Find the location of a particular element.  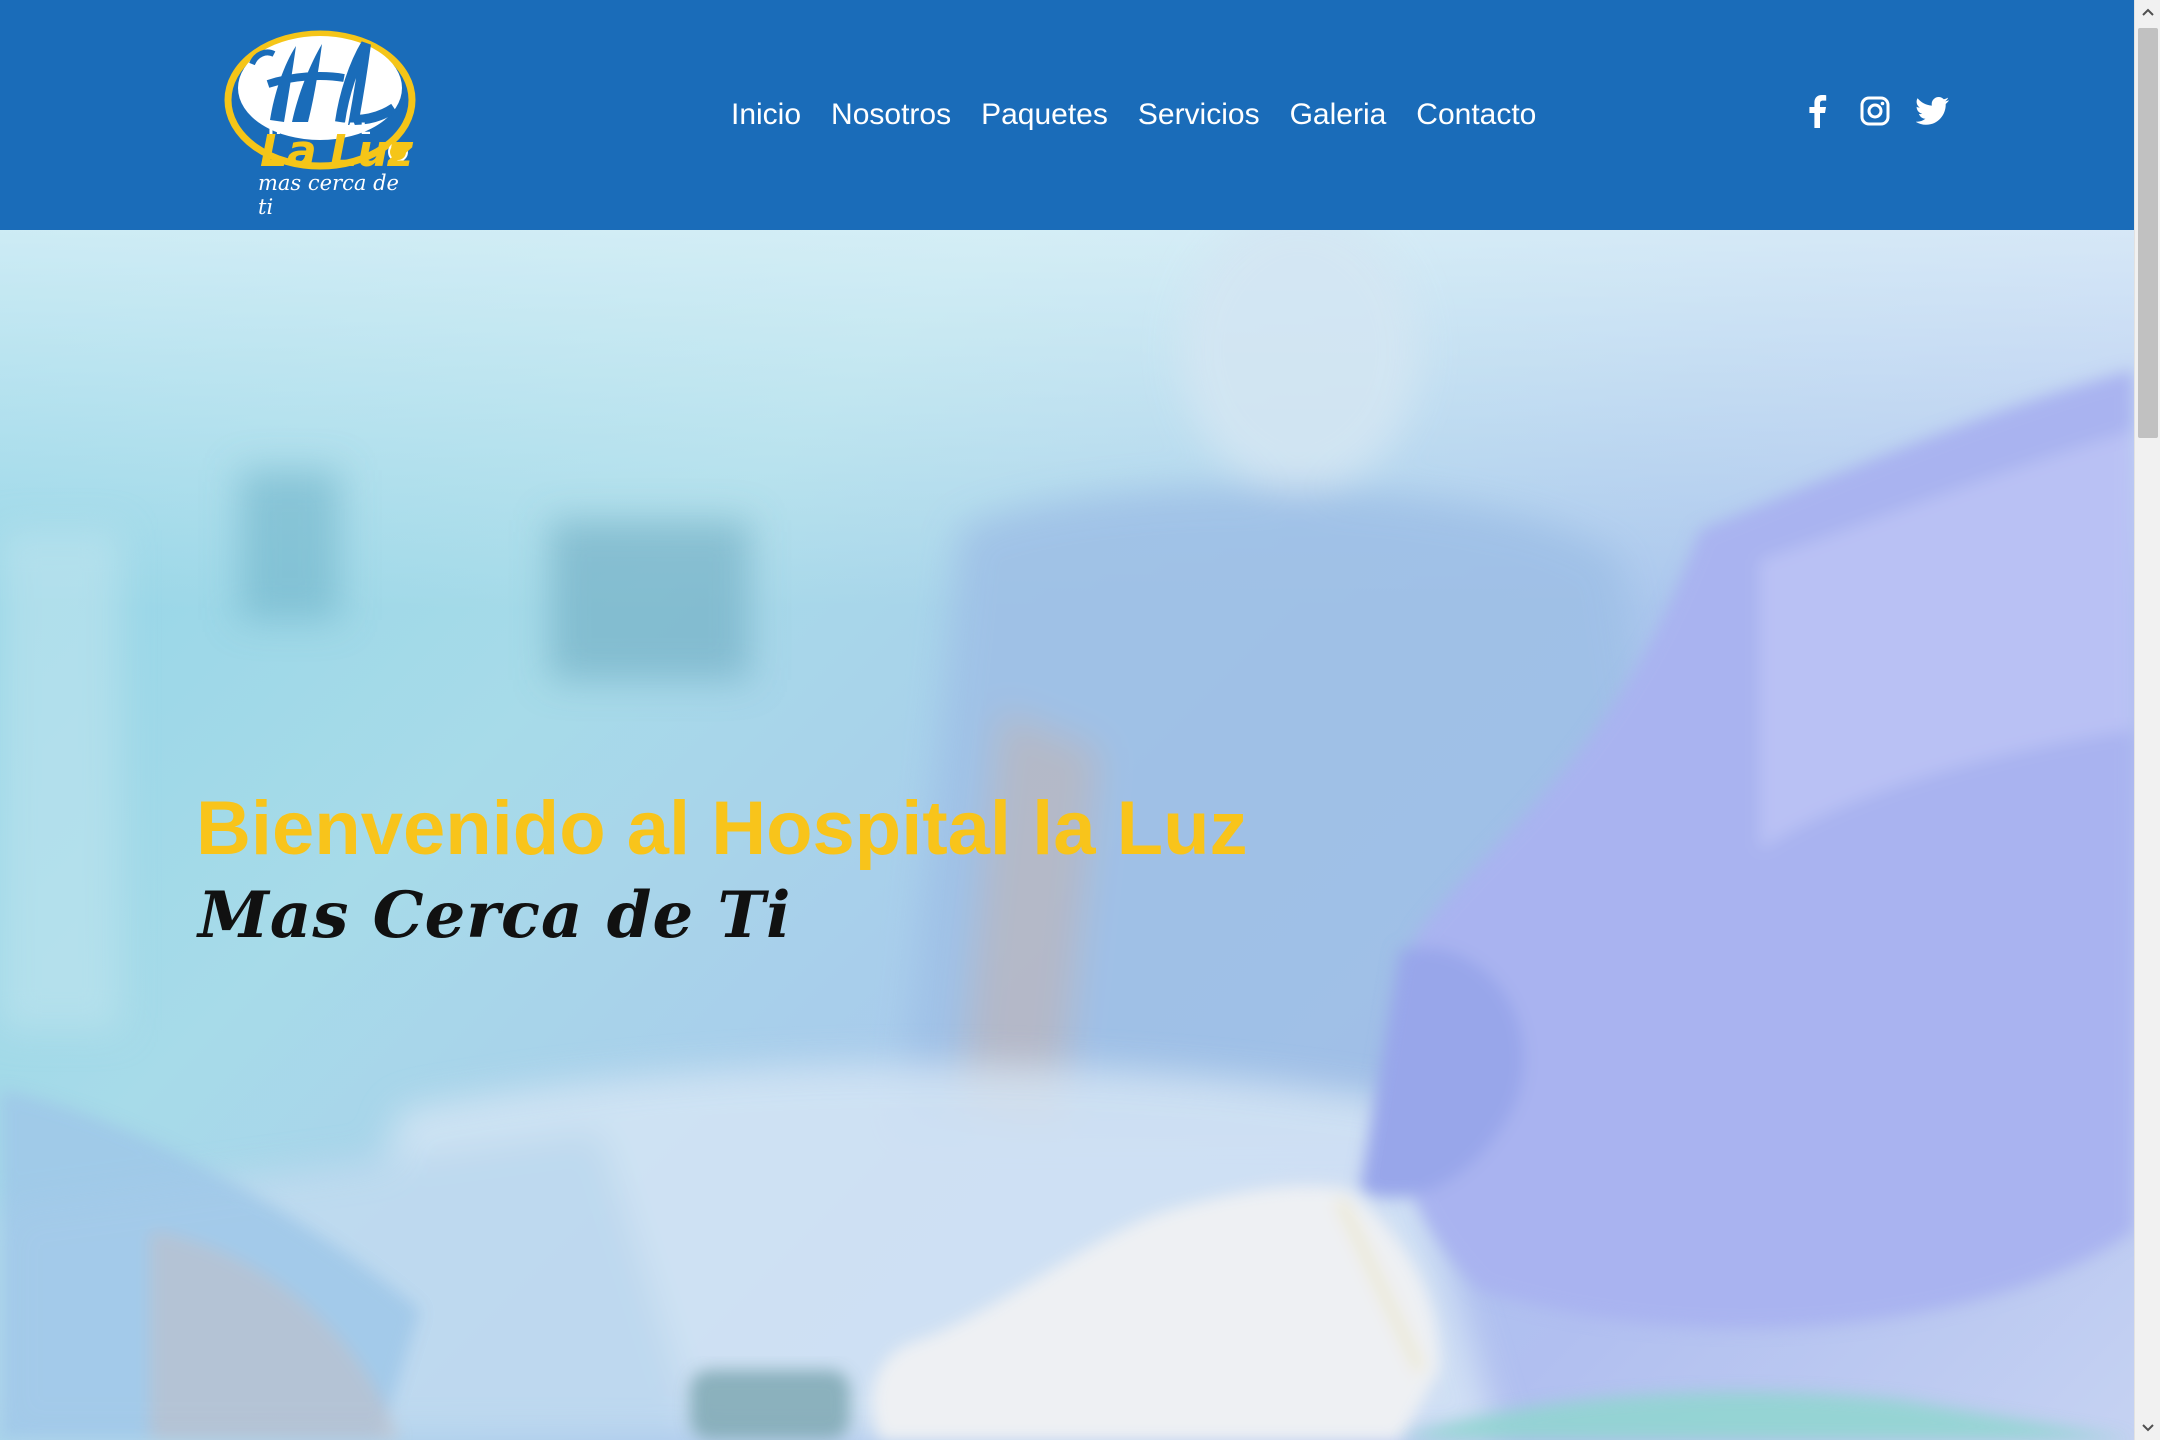

scroll-up-icon is located at coordinates (2147, 12).